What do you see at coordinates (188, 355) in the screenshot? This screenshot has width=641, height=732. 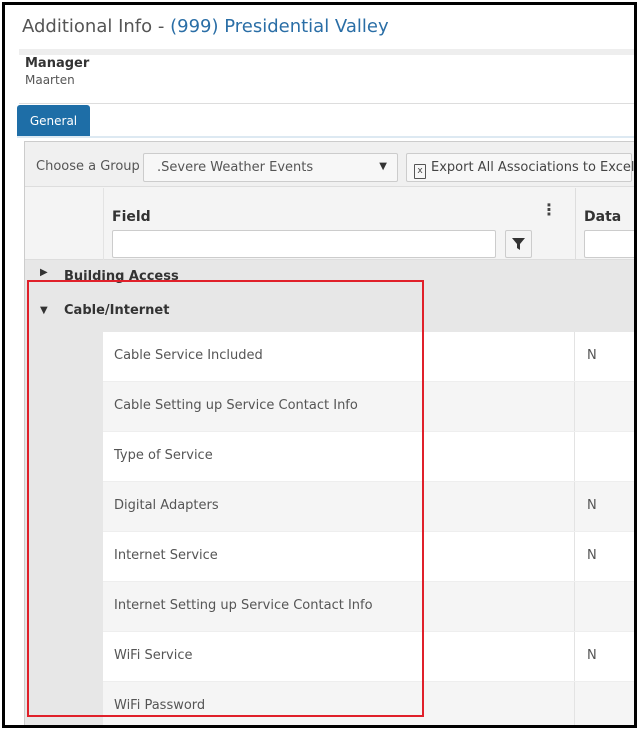 I see `field-cell: Cable Service Included` at bounding box center [188, 355].